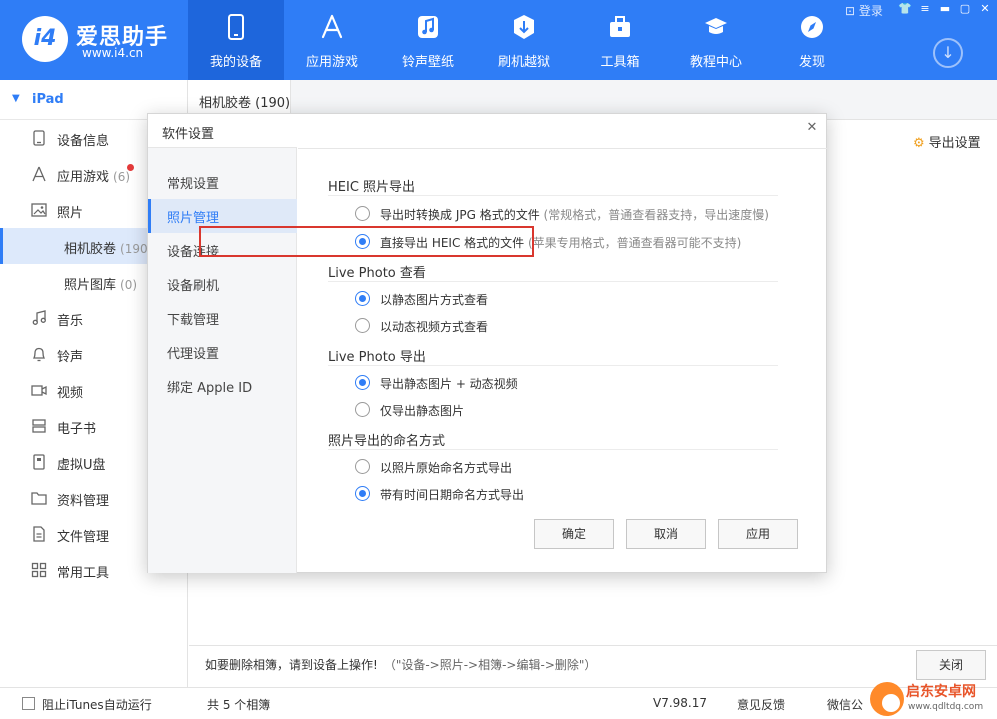 This screenshot has height=719, width=997. What do you see at coordinates (222, 352) in the screenshot?
I see `dialog-nav-proxy: 代理设置` at bounding box center [222, 352].